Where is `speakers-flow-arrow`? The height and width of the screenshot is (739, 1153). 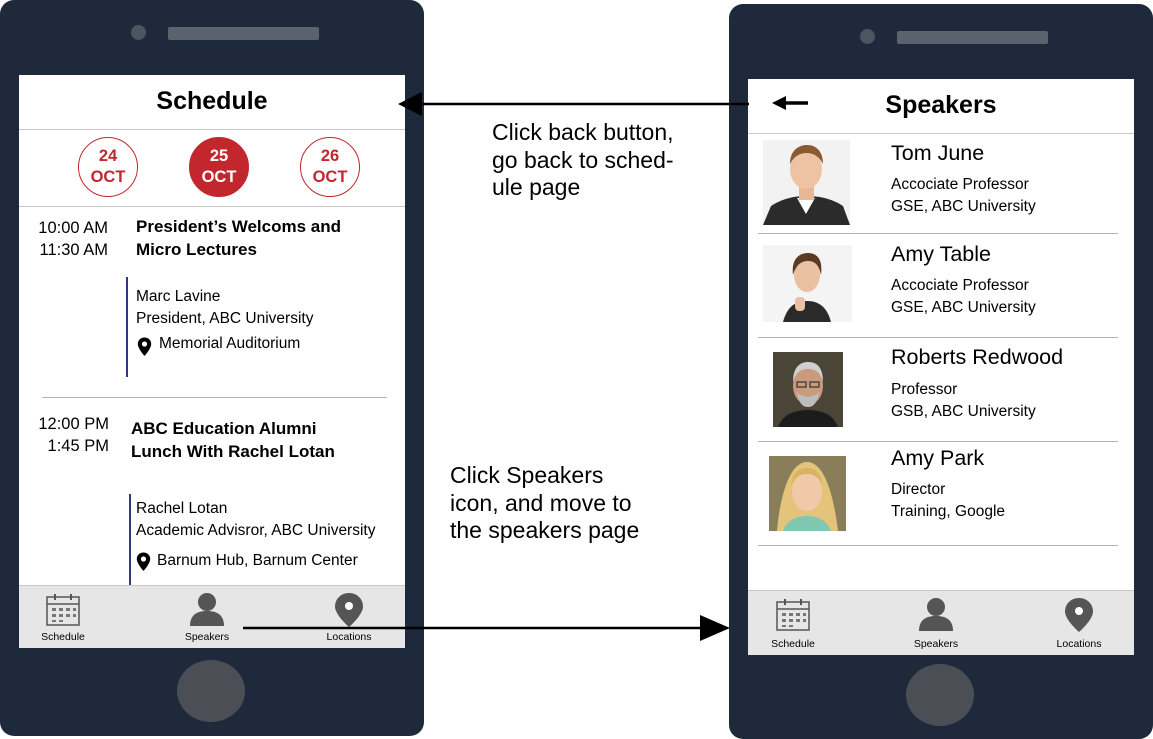
speakers-flow-arrow is located at coordinates (486, 628).